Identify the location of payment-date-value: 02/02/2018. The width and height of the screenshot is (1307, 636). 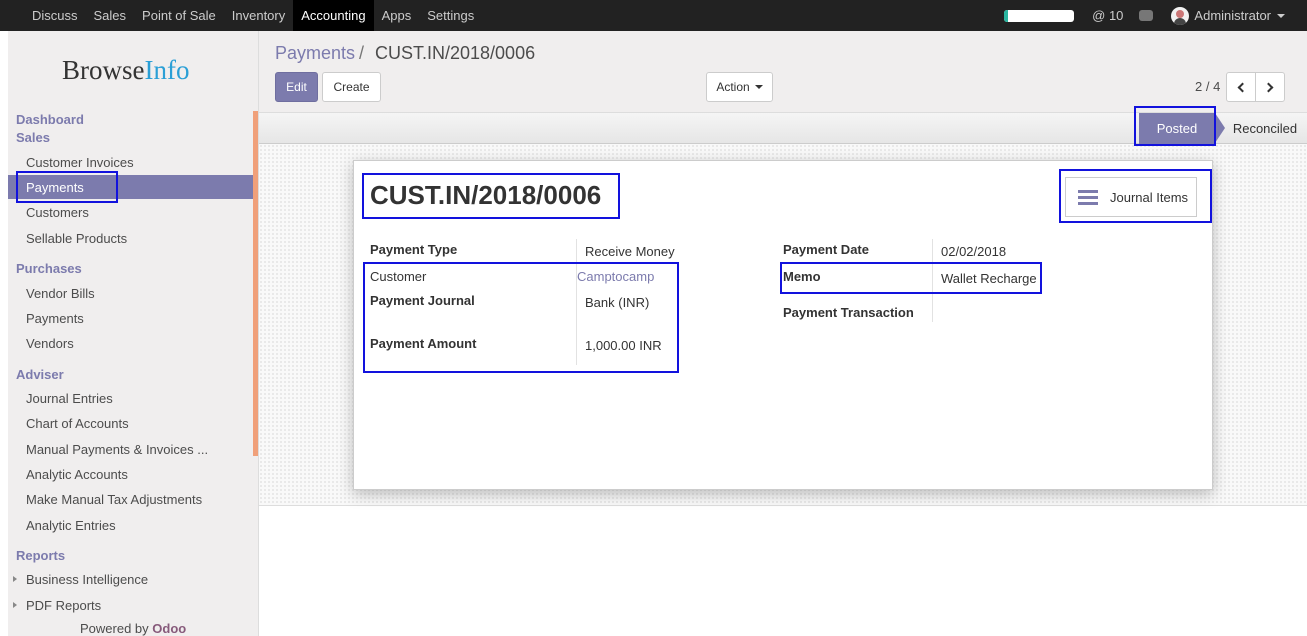
(974, 251).